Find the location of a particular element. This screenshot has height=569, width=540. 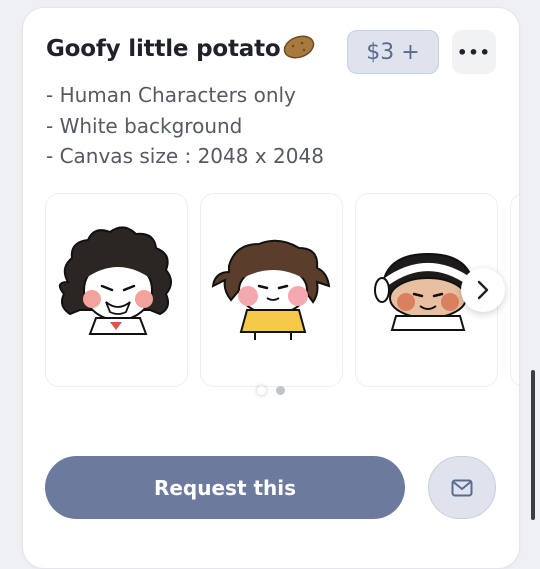

message-button is located at coordinates (462, 487).